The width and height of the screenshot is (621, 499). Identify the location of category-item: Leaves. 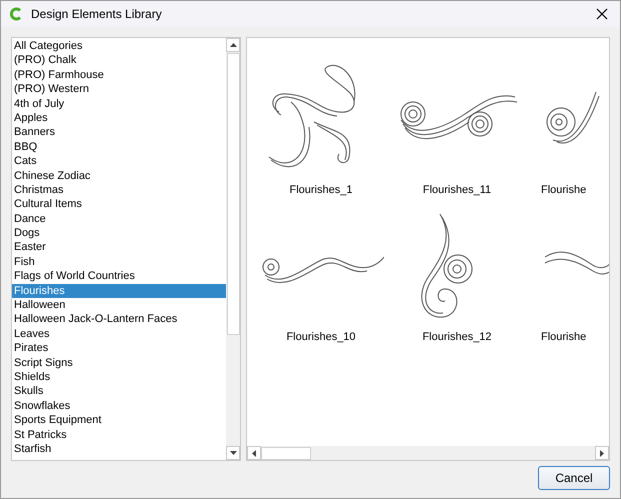
(119, 334).